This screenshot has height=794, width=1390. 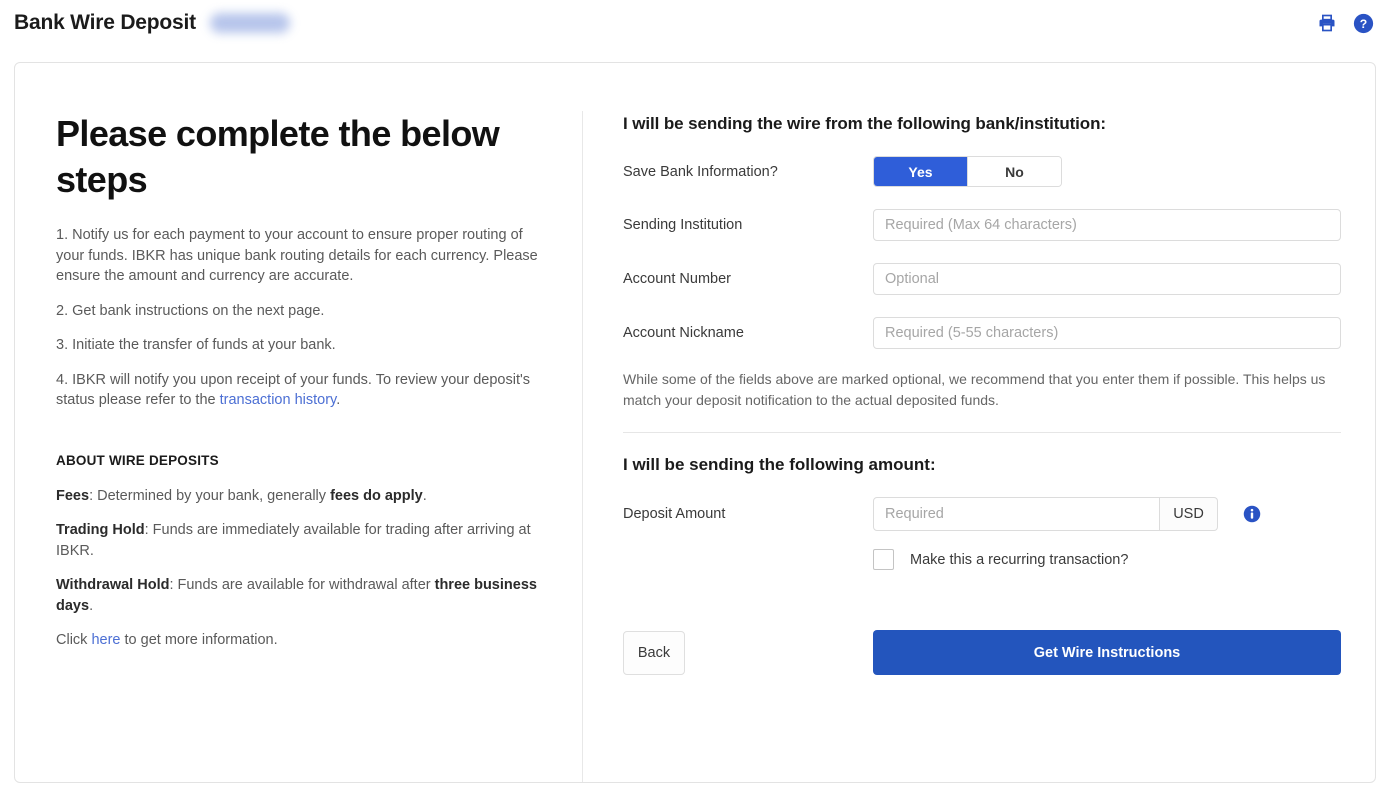 What do you see at coordinates (683, 333) in the screenshot?
I see `account-nickname-label: Account Nickname` at bounding box center [683, 333].